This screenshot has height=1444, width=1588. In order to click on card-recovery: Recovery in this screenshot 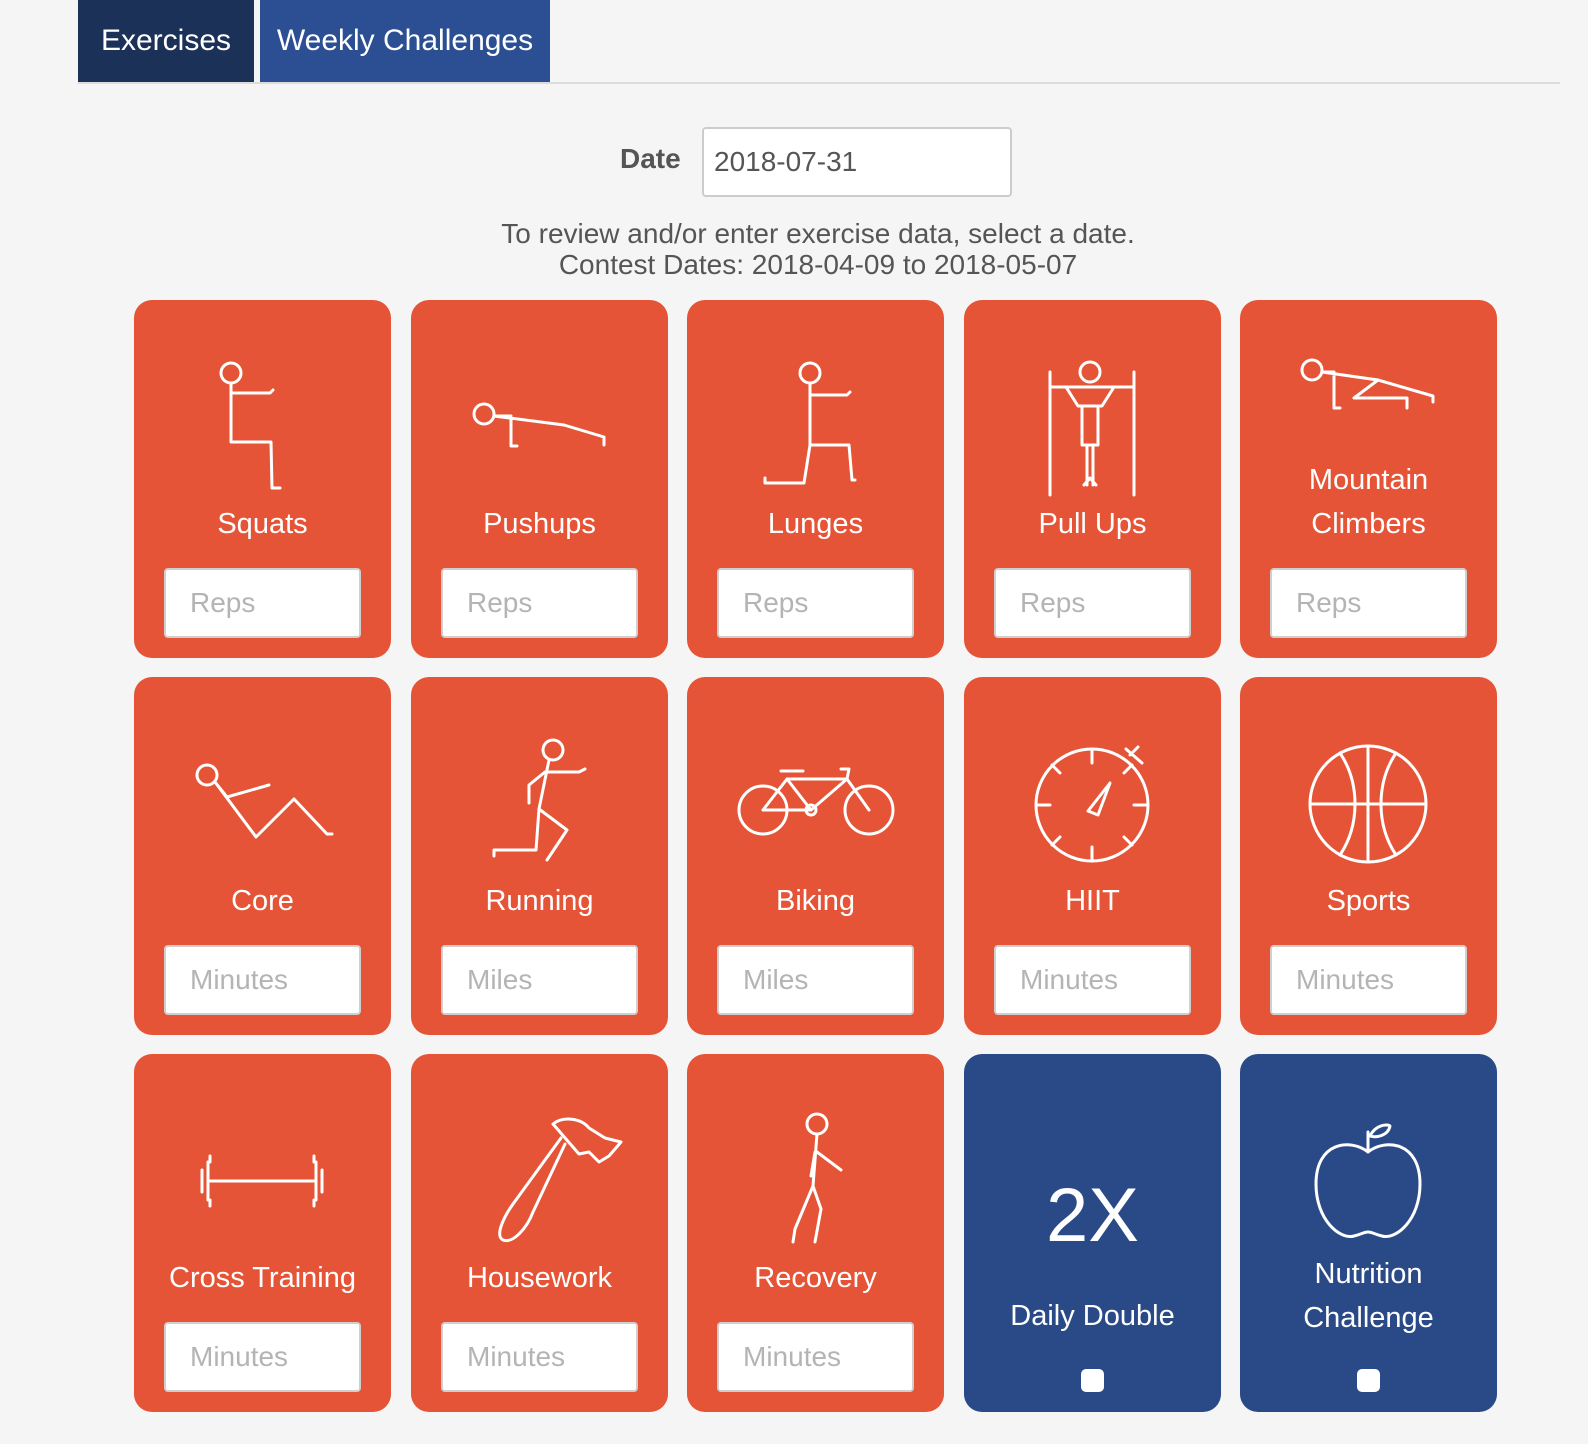, I will do `click(815, 1233)`.